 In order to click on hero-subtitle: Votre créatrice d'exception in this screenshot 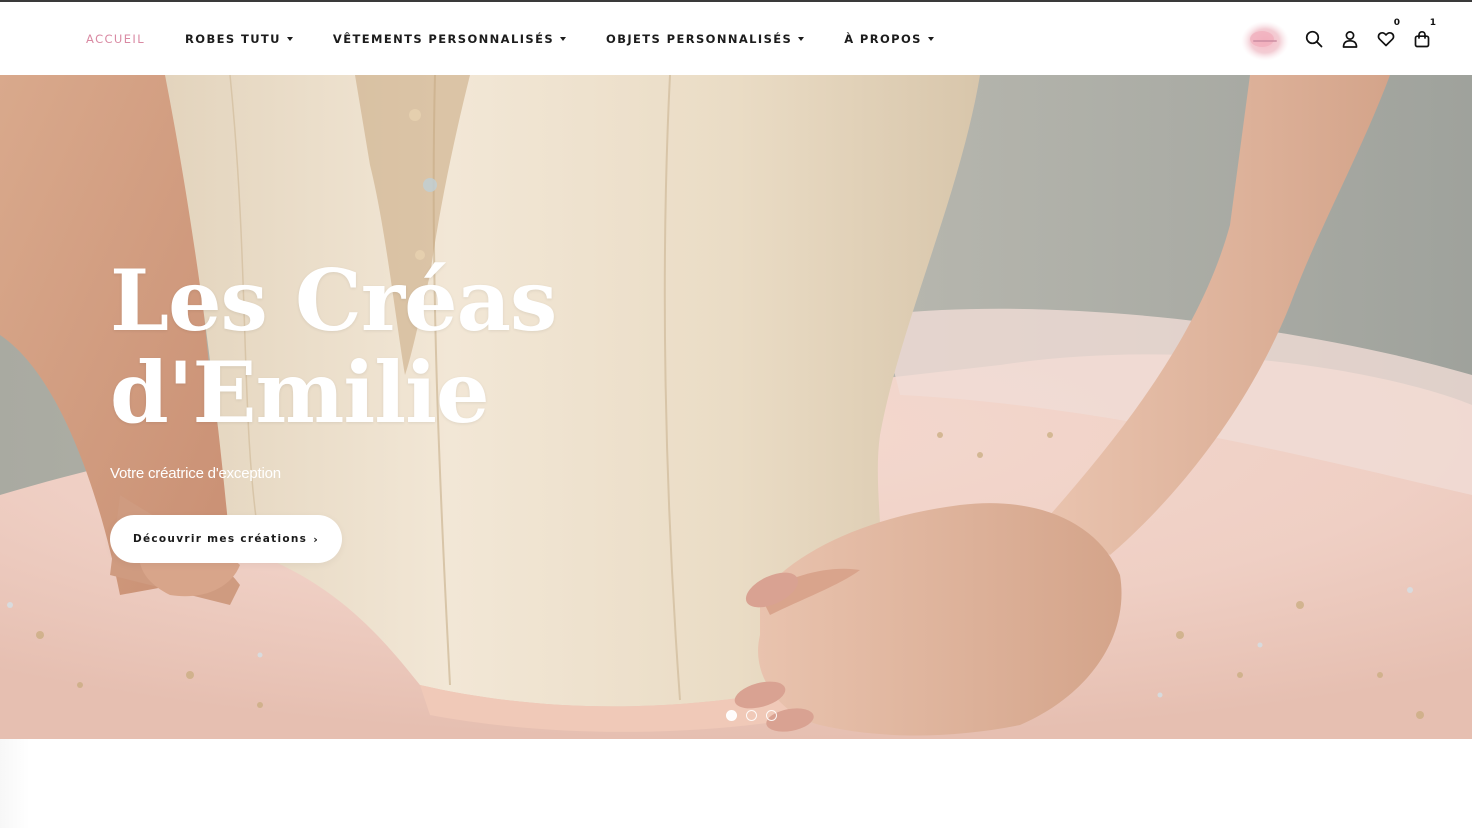, I will do `click(195, 473)`.